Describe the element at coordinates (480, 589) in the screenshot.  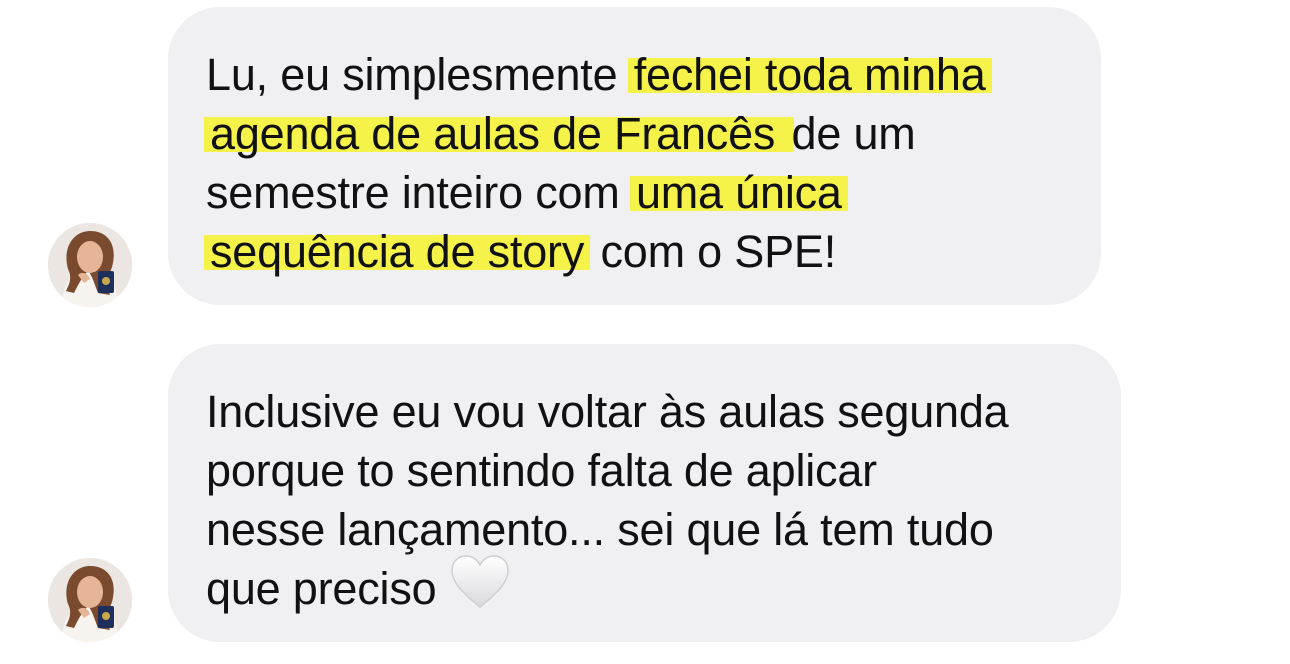
I see `white-heart-icon` at that location.